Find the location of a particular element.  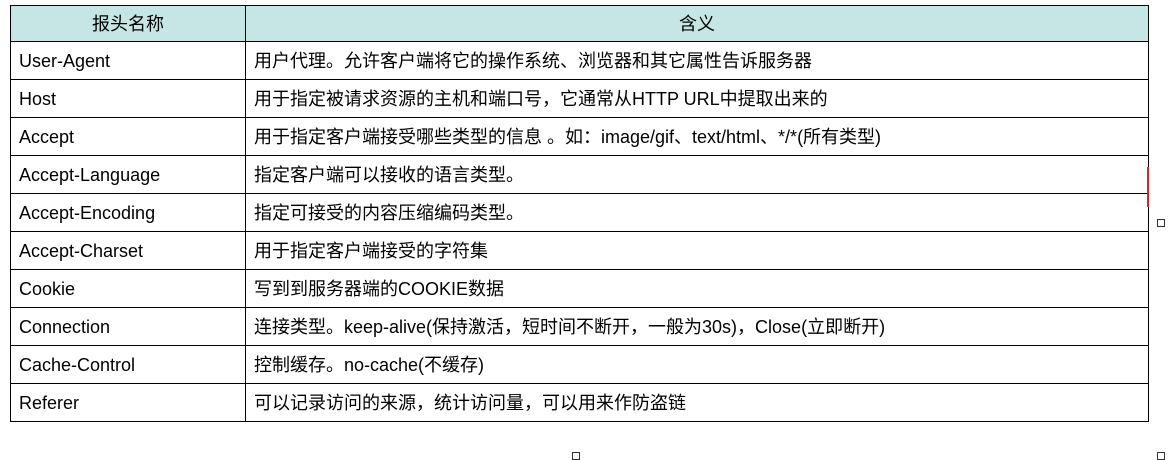

resize-handle-bottom-right is located at coordinates (1161, 456).